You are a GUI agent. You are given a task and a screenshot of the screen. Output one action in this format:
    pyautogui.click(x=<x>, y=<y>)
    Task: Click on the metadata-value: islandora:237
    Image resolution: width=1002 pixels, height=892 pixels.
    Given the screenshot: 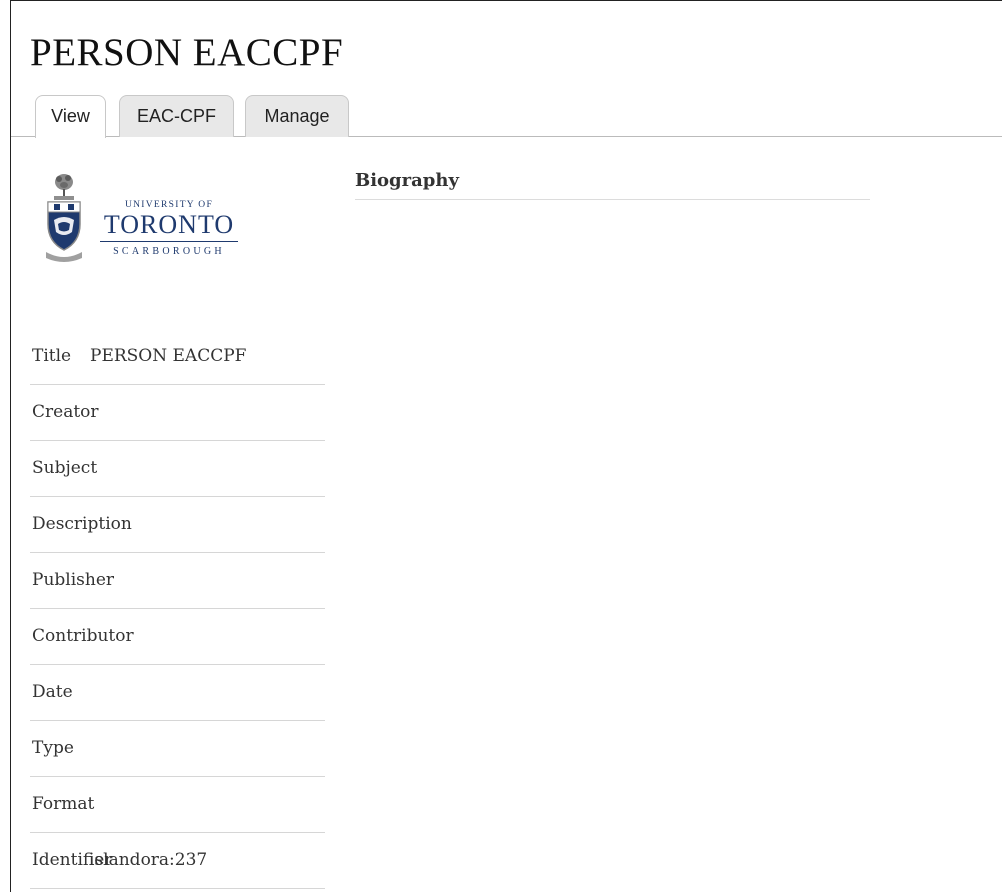 What is the action you would take?
    pyautogui.click(x=148, y=860)
    